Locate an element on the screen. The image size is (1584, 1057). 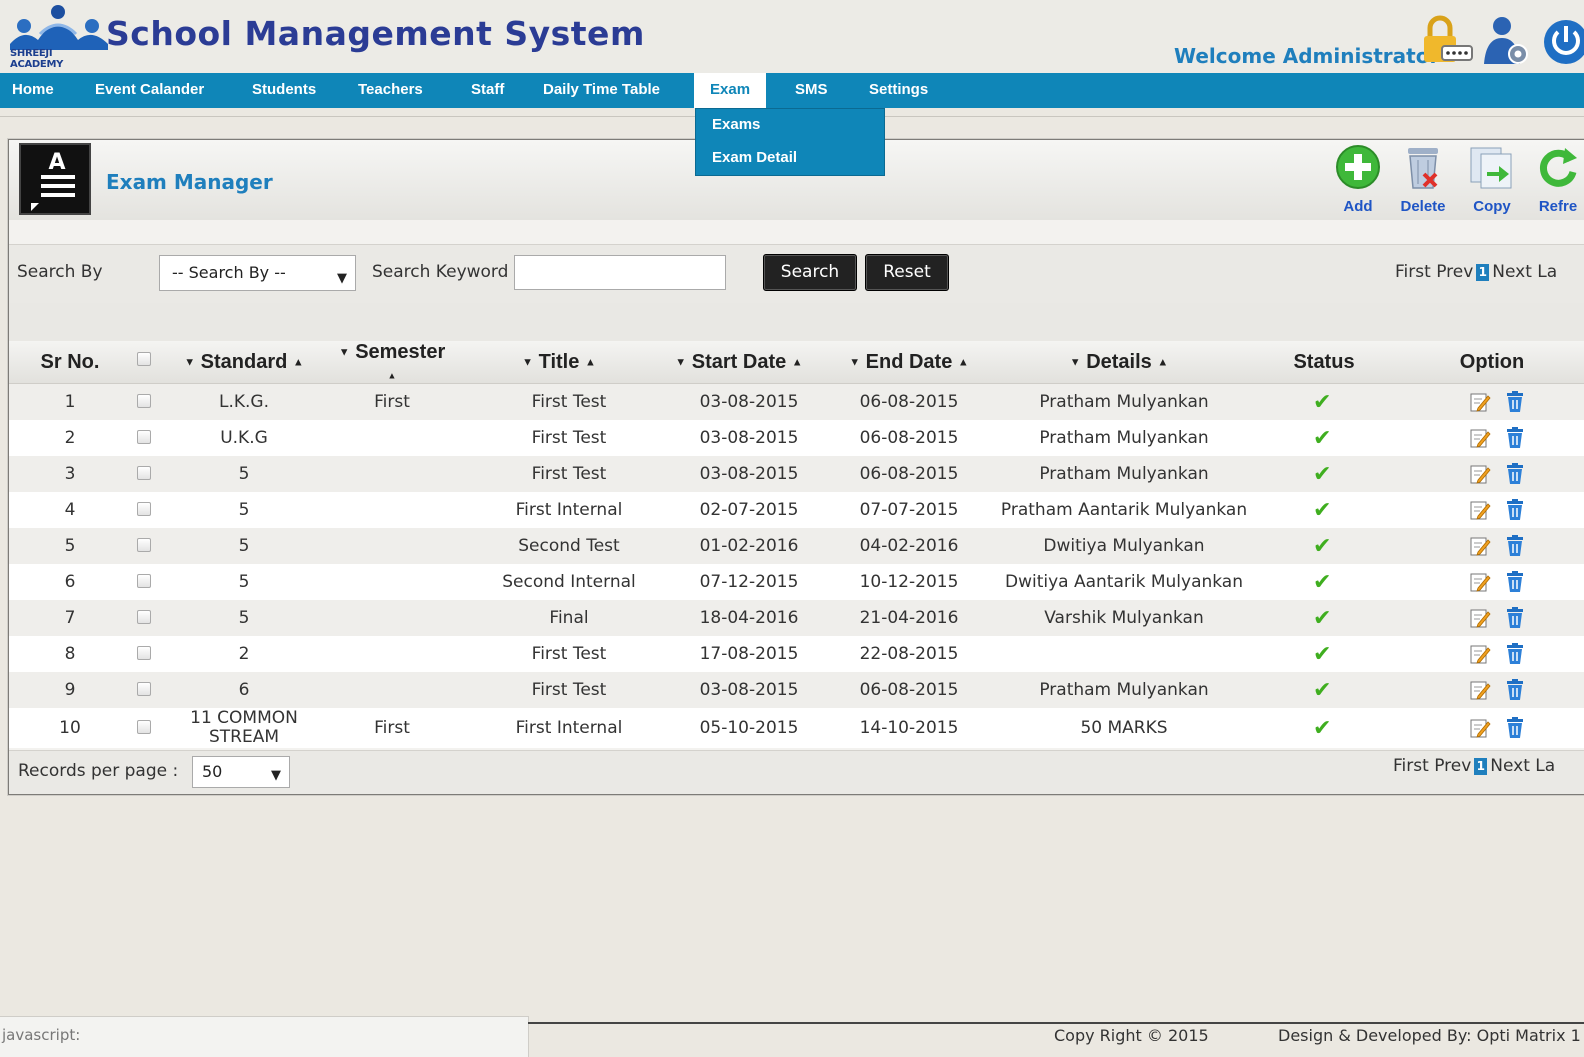
cell-title: First Internal is located at coordinates (569, 728).